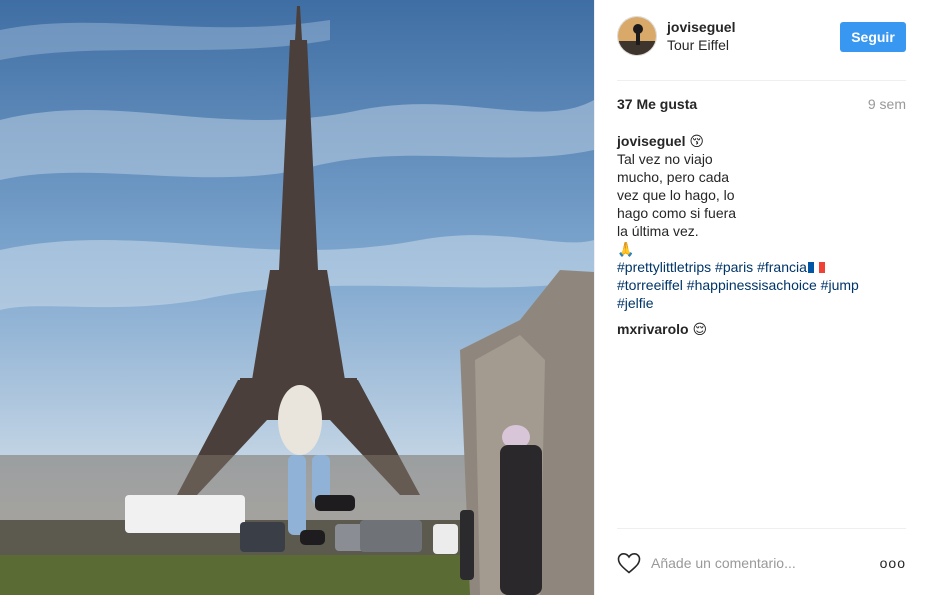  I want to click on header-divider, so click(761, 80).